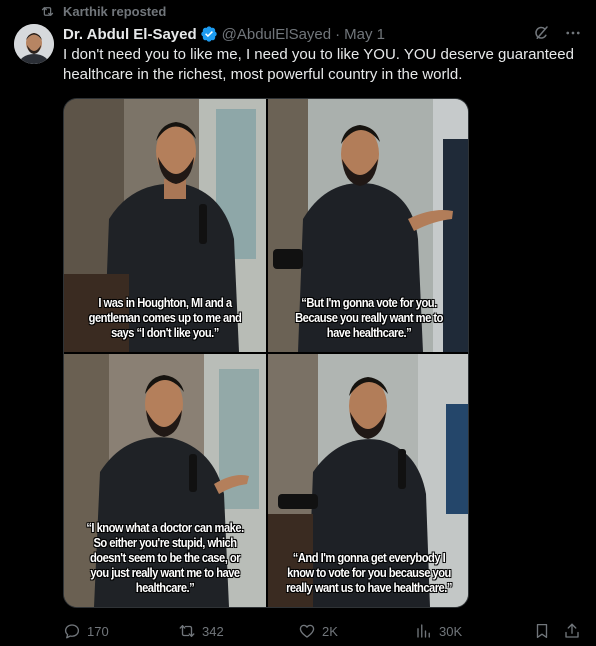 The image size is (596, 646). I want to click on more-icon, so click(573, 33).